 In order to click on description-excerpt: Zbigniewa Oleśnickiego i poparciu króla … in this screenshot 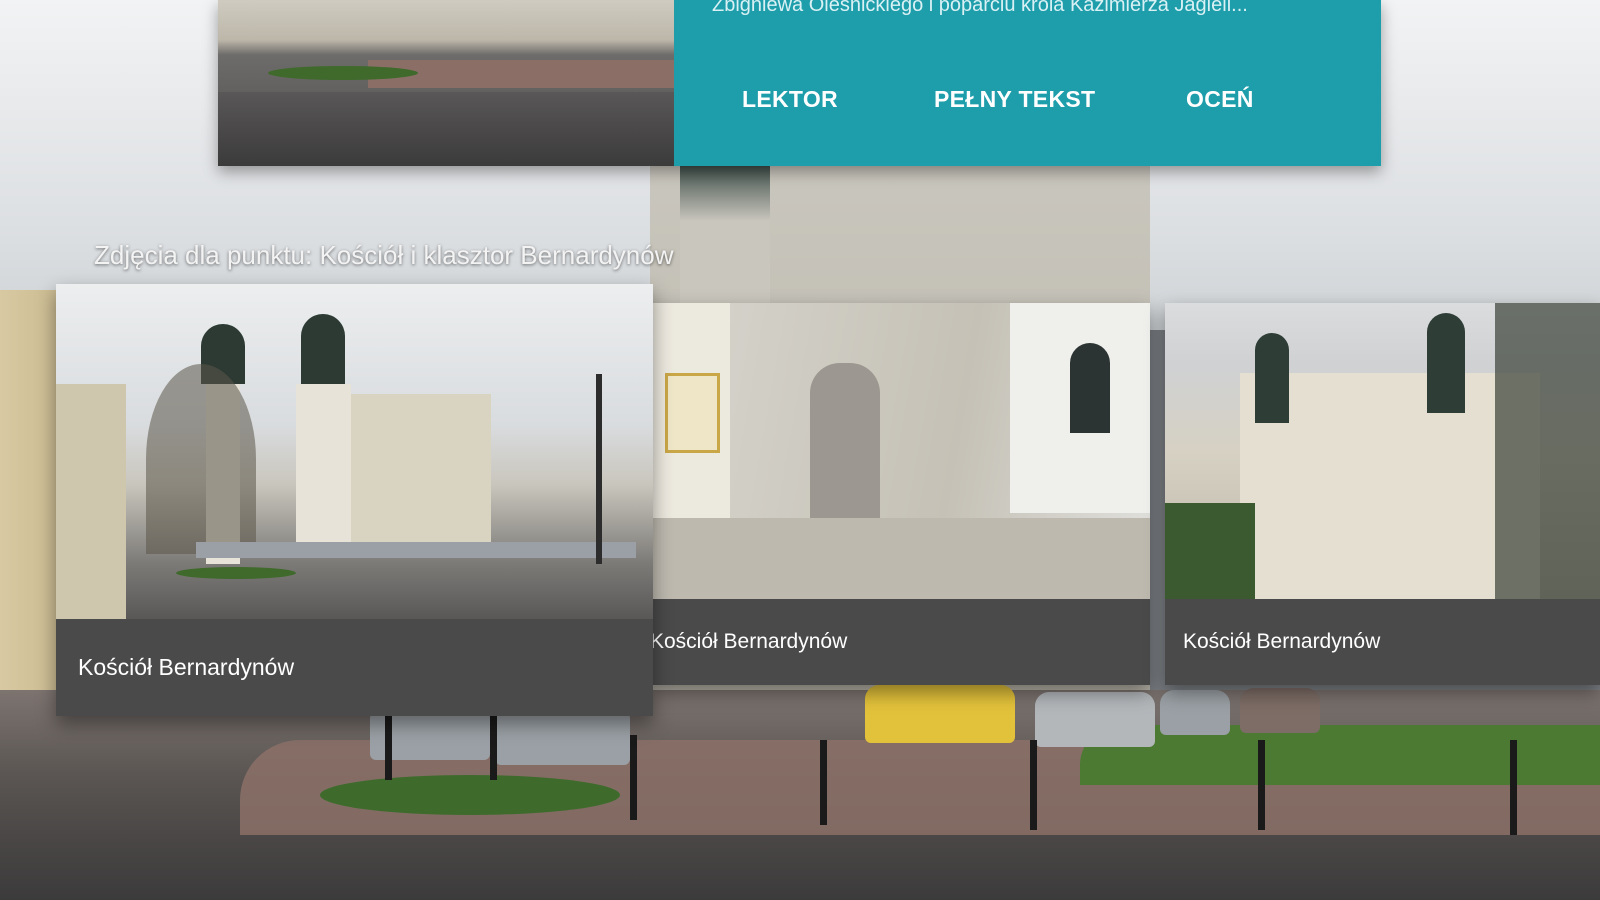, I will do `click(980, 8)`.